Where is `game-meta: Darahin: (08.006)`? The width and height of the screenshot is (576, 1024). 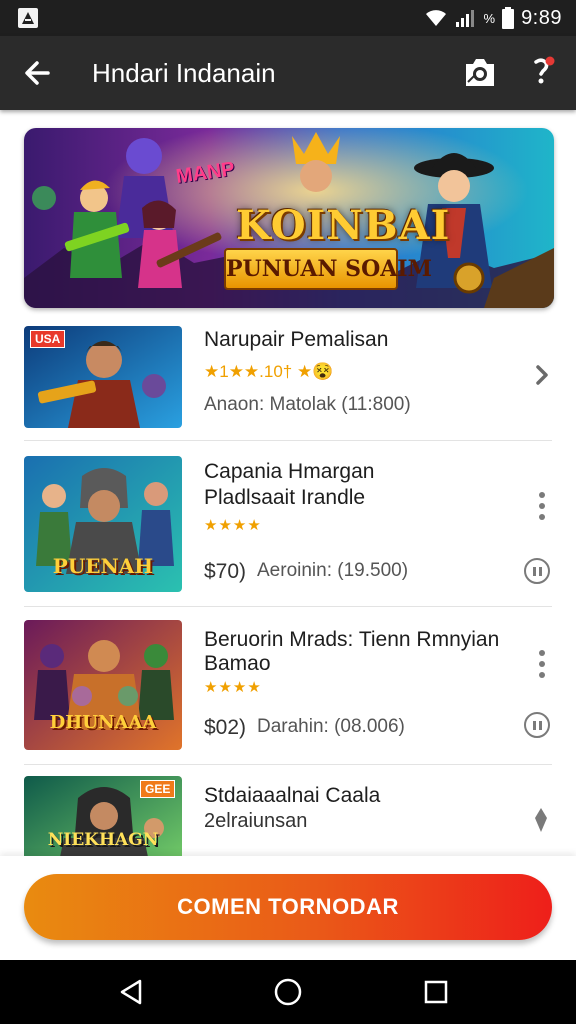 game-meta: Darahin: (08.006) is located at coordinates (331, 726).